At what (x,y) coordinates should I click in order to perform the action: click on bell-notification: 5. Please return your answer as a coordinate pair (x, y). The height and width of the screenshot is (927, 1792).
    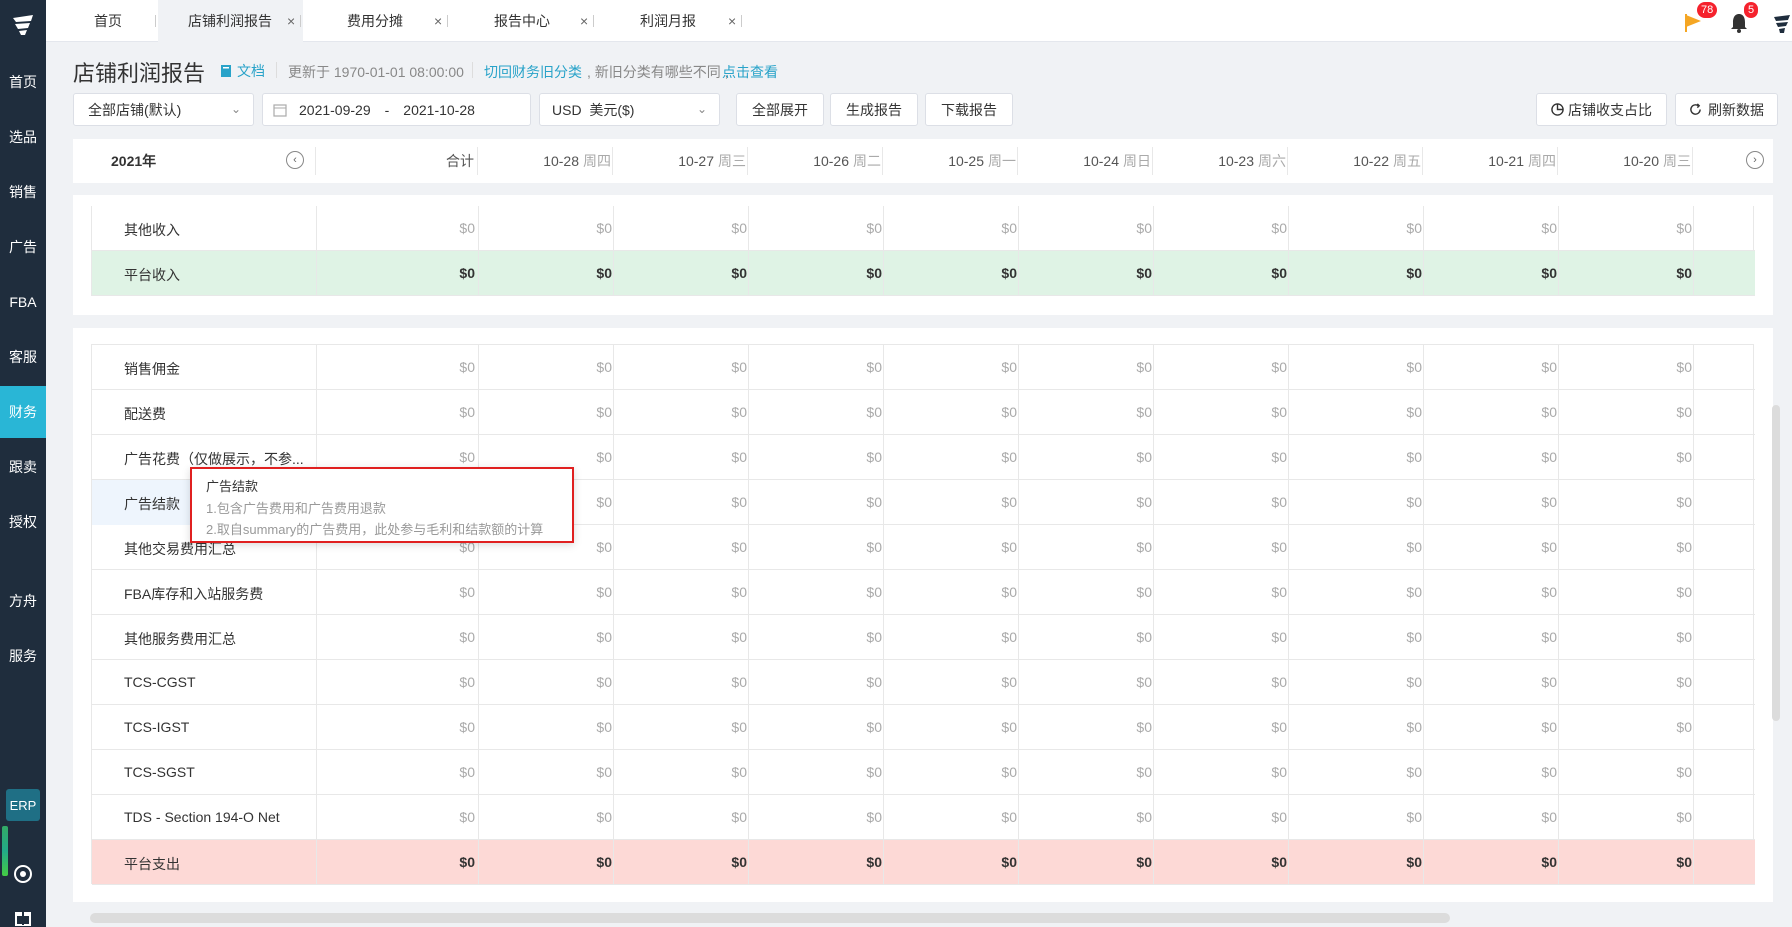
    Looking at the image, I should click on (1742, 19).